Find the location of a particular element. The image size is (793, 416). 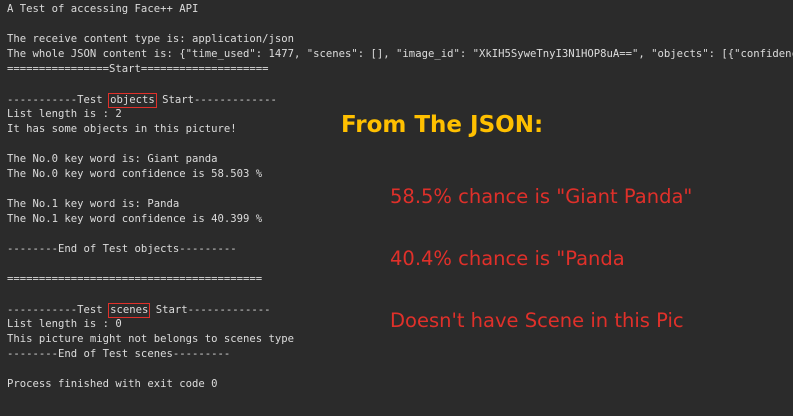

objects-present-line: It has some objects in this picture! is located at coordinates (122, 129).